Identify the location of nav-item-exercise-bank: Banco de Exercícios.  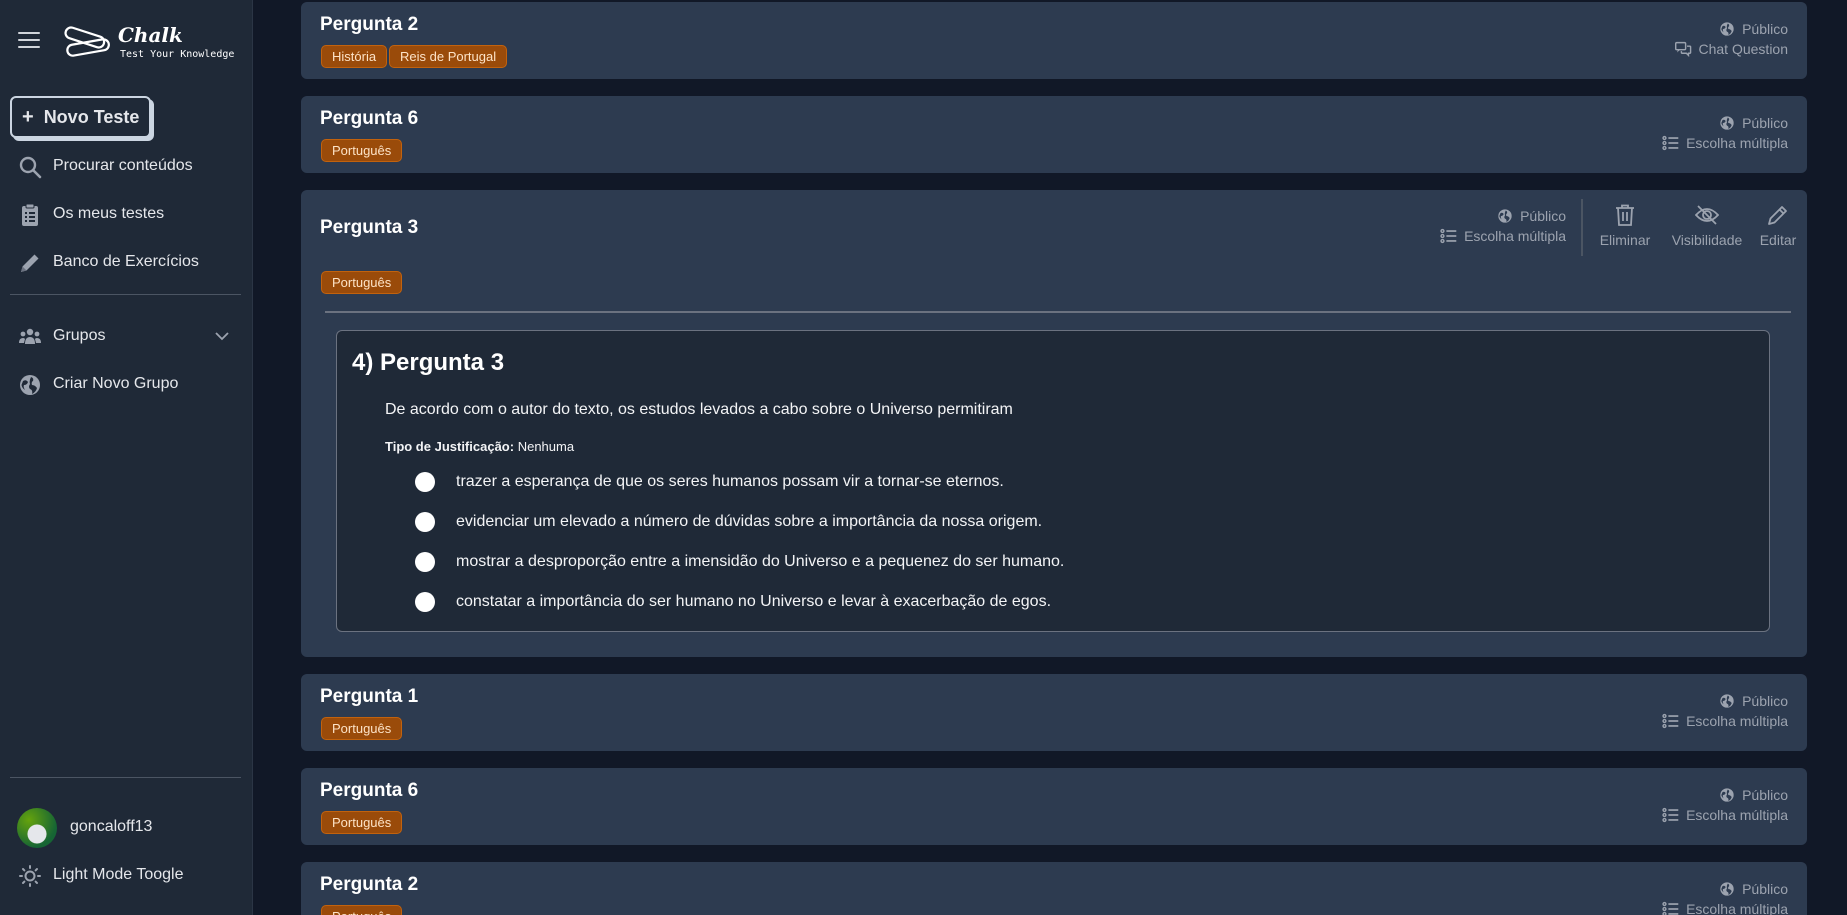
(126, 262).